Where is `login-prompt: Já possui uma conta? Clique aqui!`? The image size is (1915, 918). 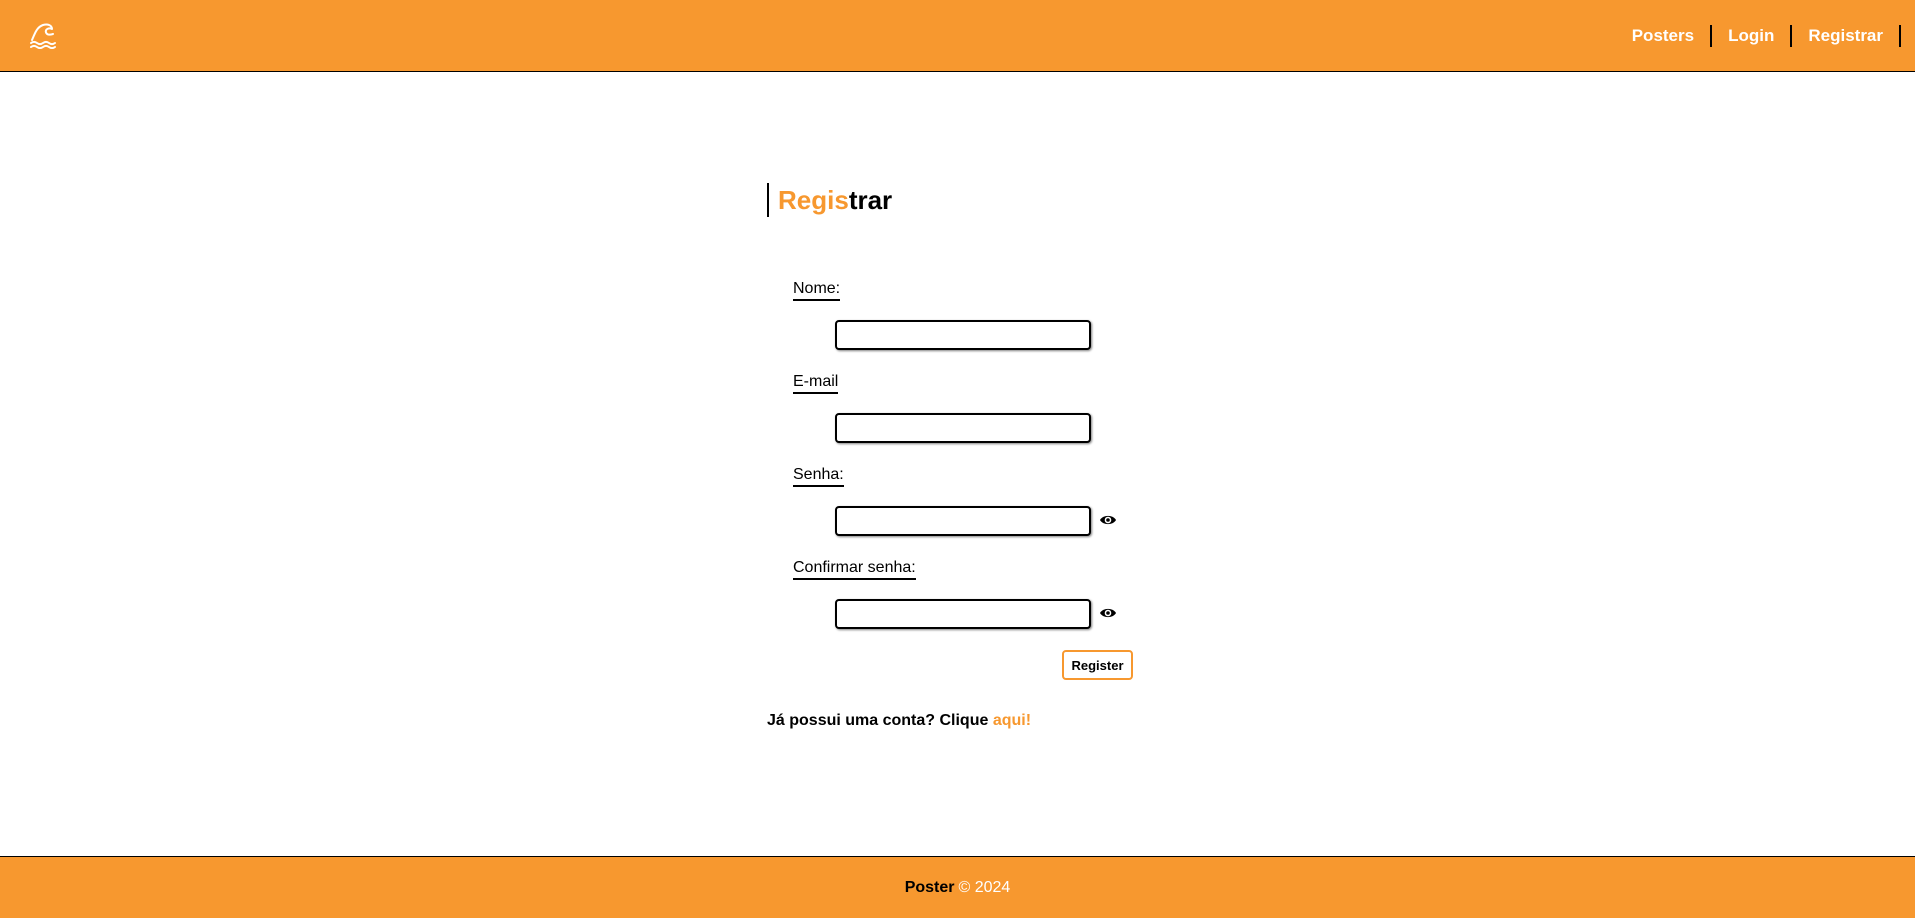
login-prompt: Já possui uma conta? Clique aqui! is located at coordinates (899, 721).